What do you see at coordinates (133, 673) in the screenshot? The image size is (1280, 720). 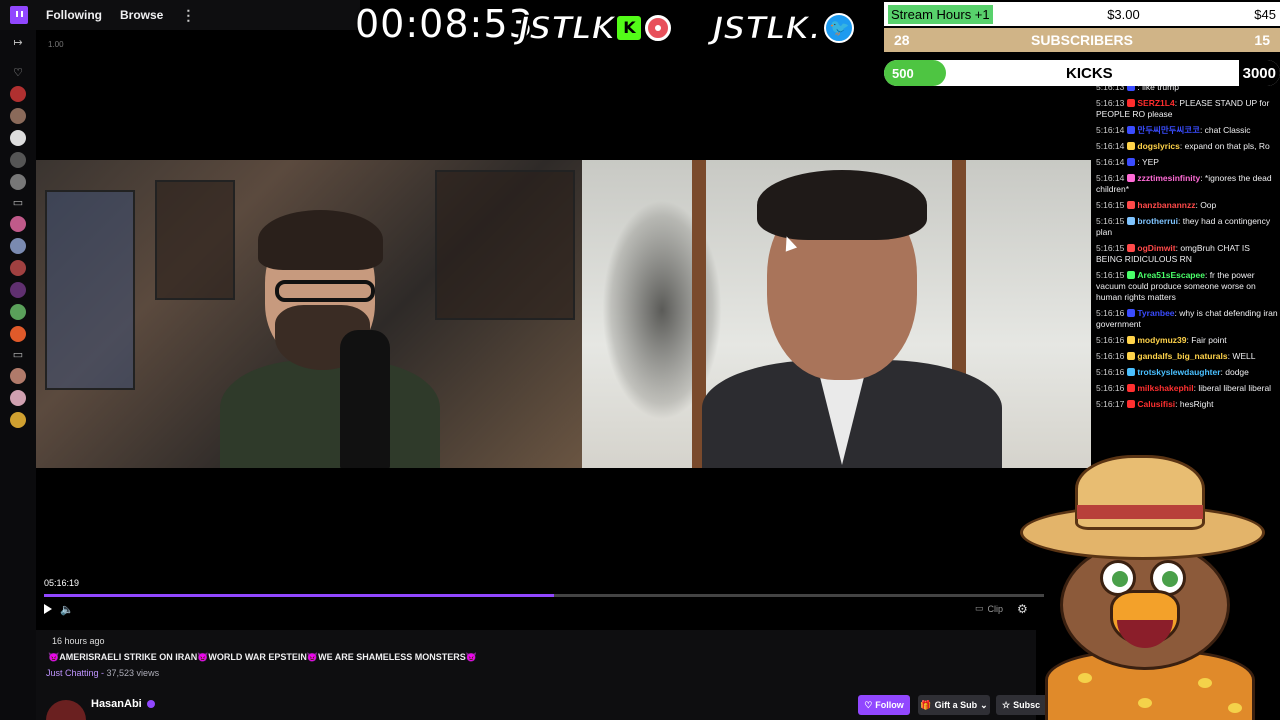 I see `view-count: 37,523 views` at bounding box center [133, 673].